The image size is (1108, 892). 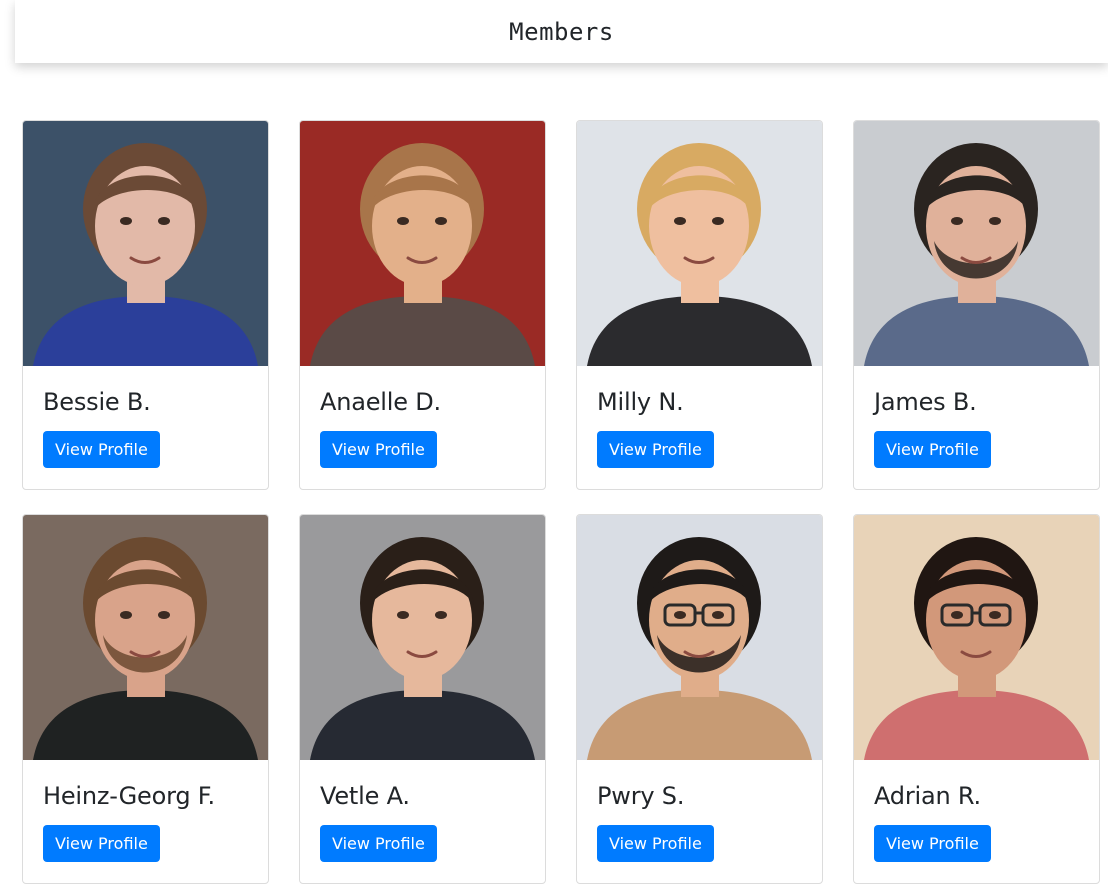 I want to click on member-card: Vetle A. View Profile, so click(x=422, y=699).